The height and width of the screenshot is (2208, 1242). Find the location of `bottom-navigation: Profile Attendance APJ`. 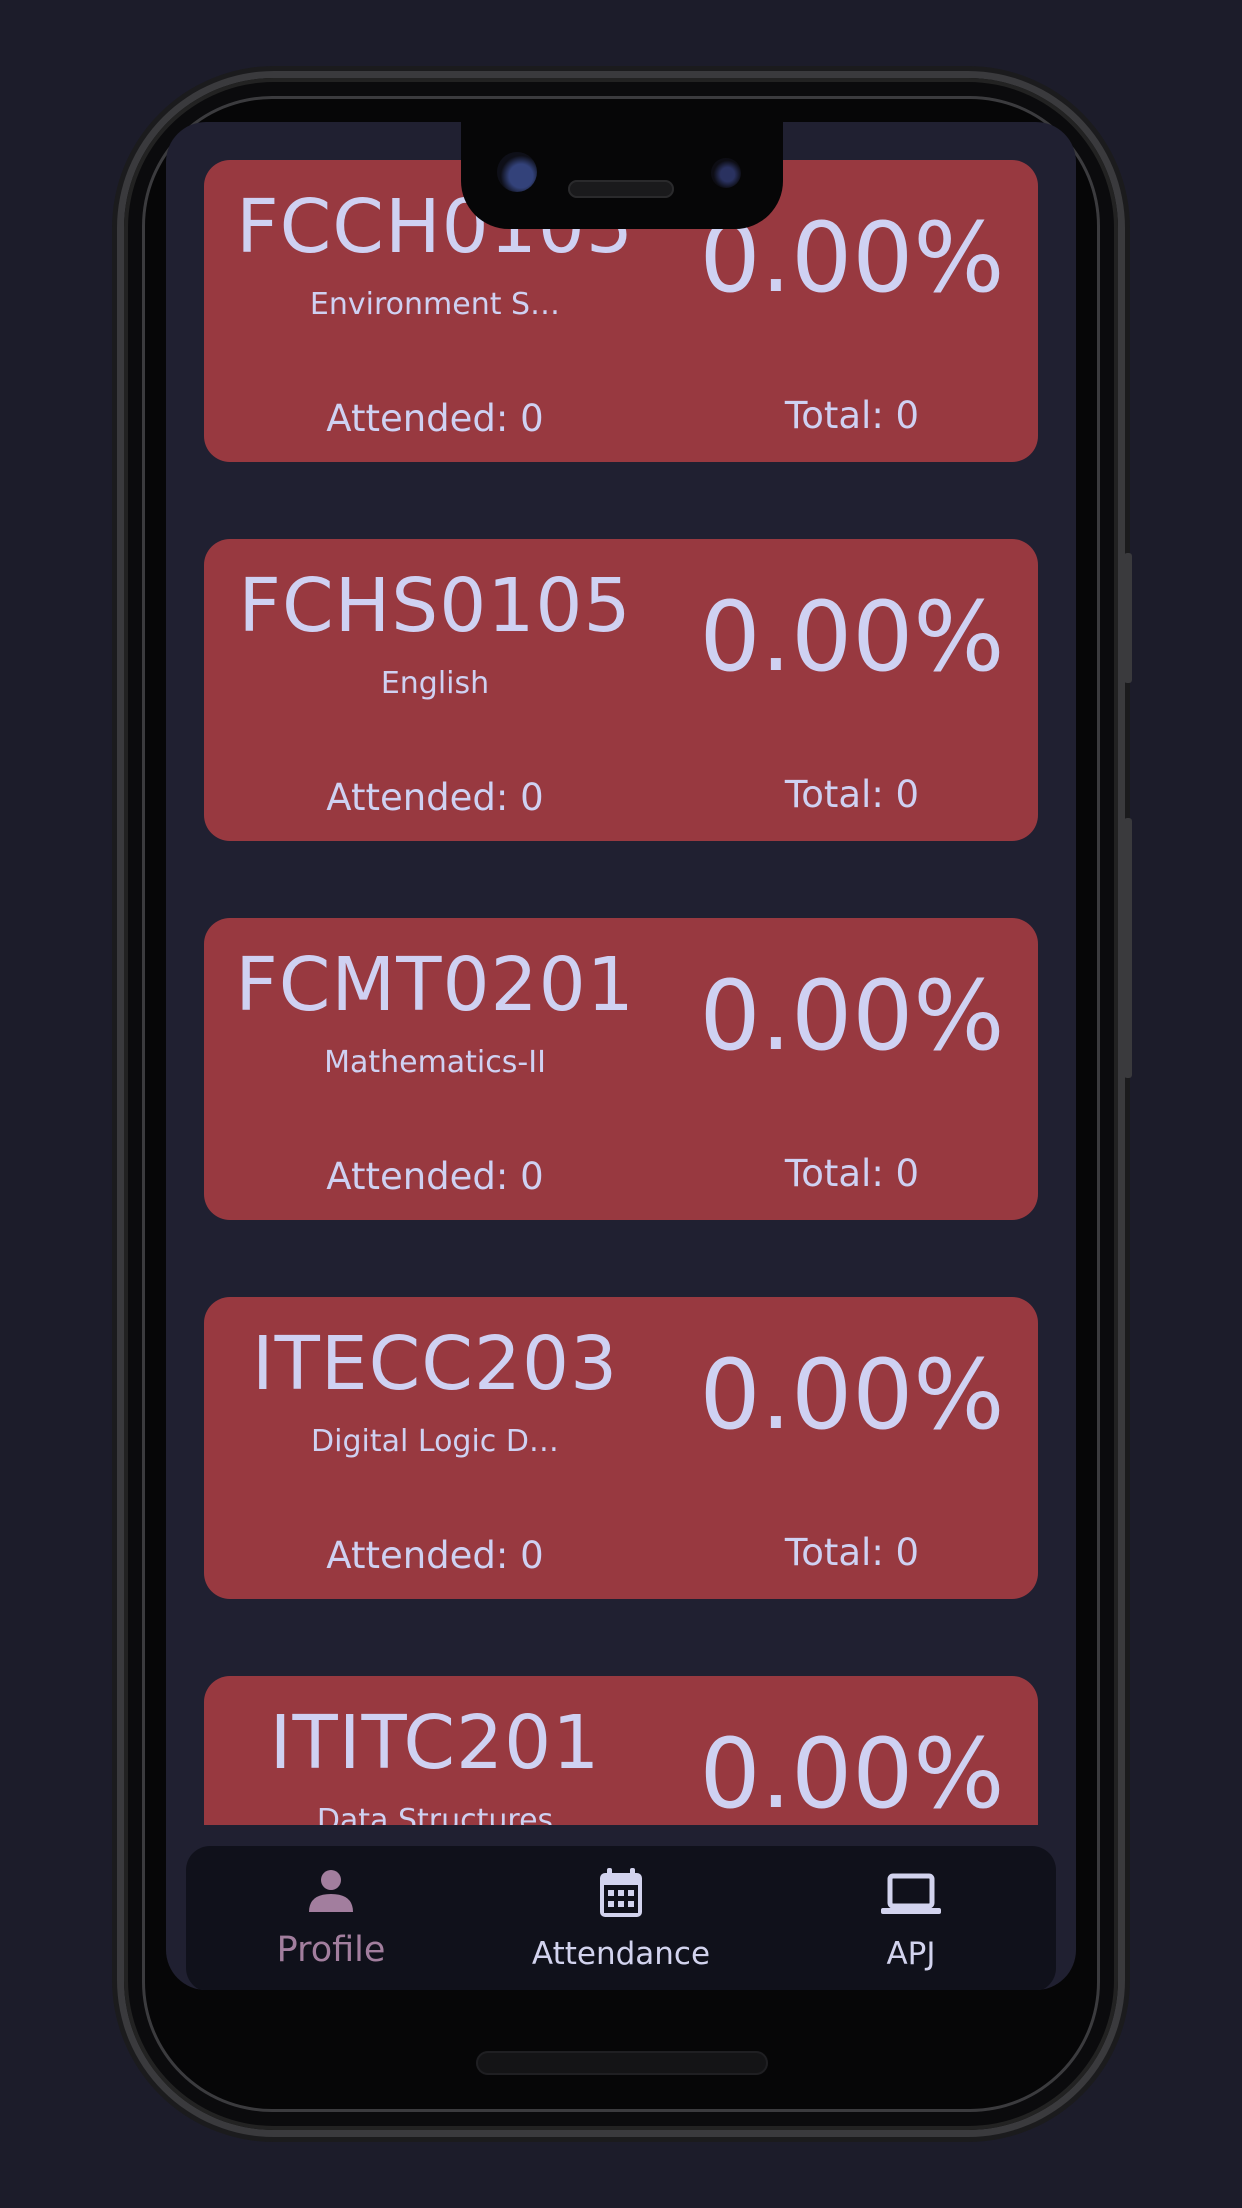

bottom-navigation: Profile Attendance APJ is located at coordinates (621, 1918).